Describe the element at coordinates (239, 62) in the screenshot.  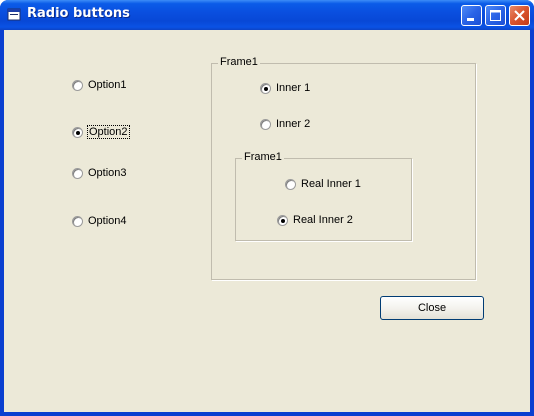
I see `frame-outer-caption: Frame1` at that location.